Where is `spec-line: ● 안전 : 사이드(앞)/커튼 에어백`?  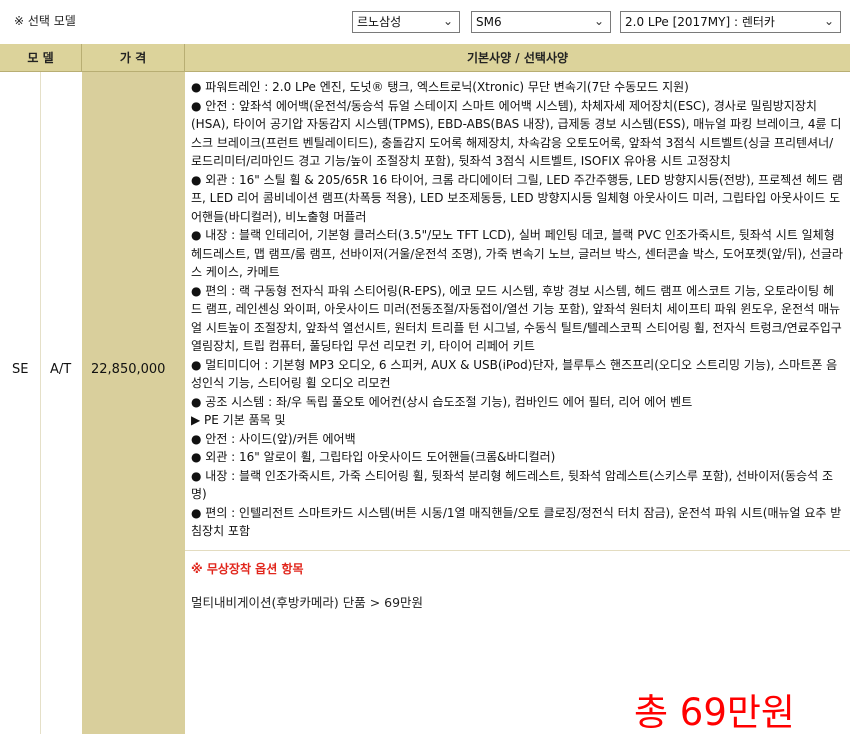 spec-line: ● 안전 : 사이드(앞)/커튼 에어백 is located at coordinates (273, 438).